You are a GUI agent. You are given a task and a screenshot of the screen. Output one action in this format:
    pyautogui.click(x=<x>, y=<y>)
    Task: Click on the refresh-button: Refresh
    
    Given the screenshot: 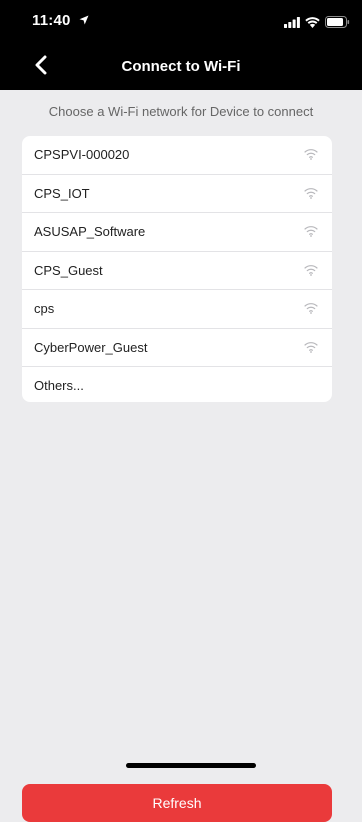 What is the action you would take?
    pyautogui.click(x=177, y=803)
    